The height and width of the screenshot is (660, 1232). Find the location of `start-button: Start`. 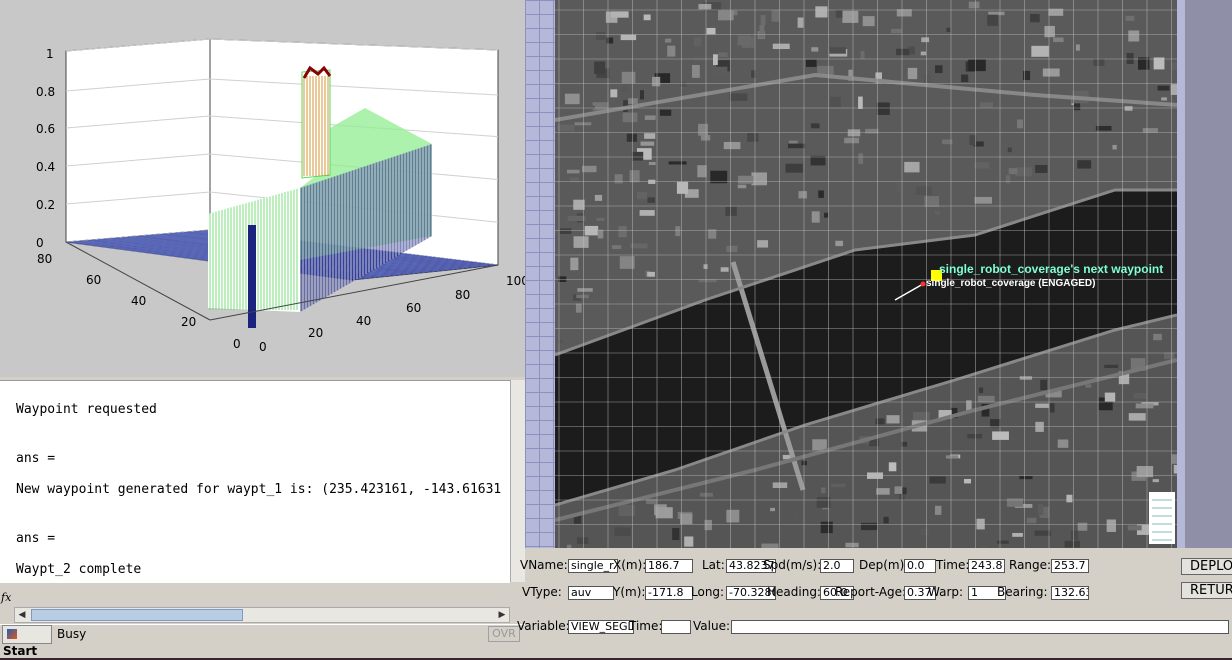

start-button: Start is located at coordinates (27, 641).